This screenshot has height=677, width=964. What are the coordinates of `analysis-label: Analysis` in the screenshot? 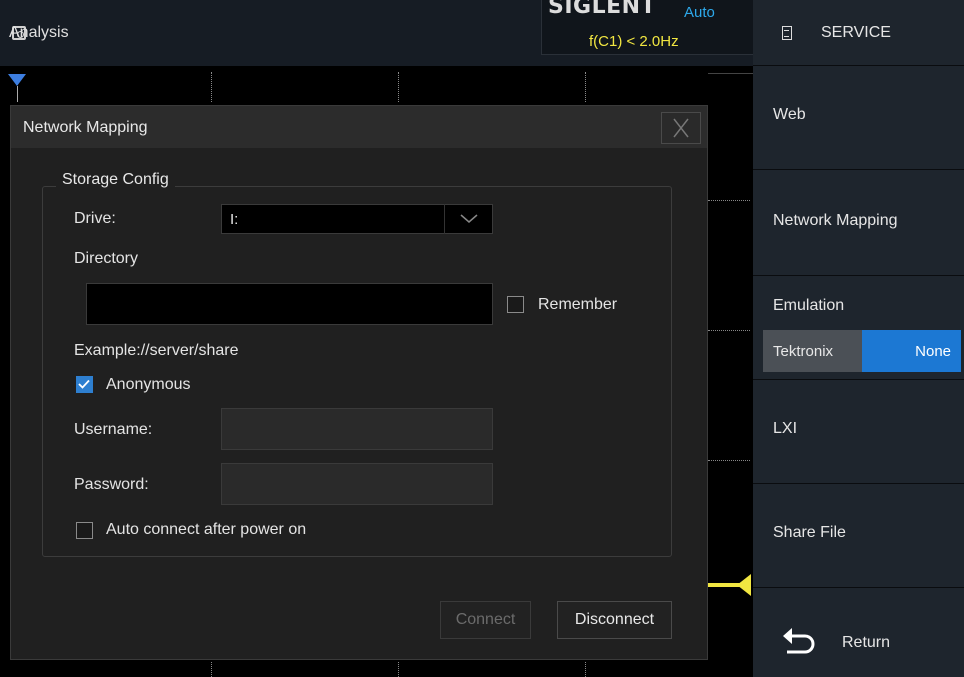 It's located at (39, 32).